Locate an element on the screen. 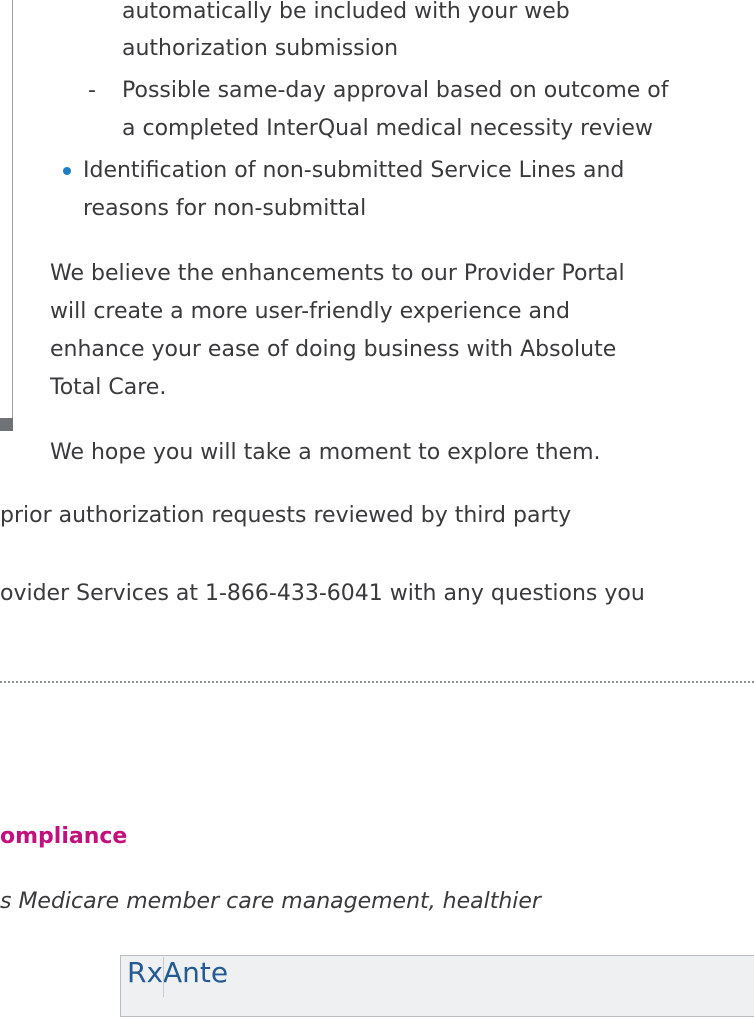  sub-item-dash: - is located at coordinates (92, 90).